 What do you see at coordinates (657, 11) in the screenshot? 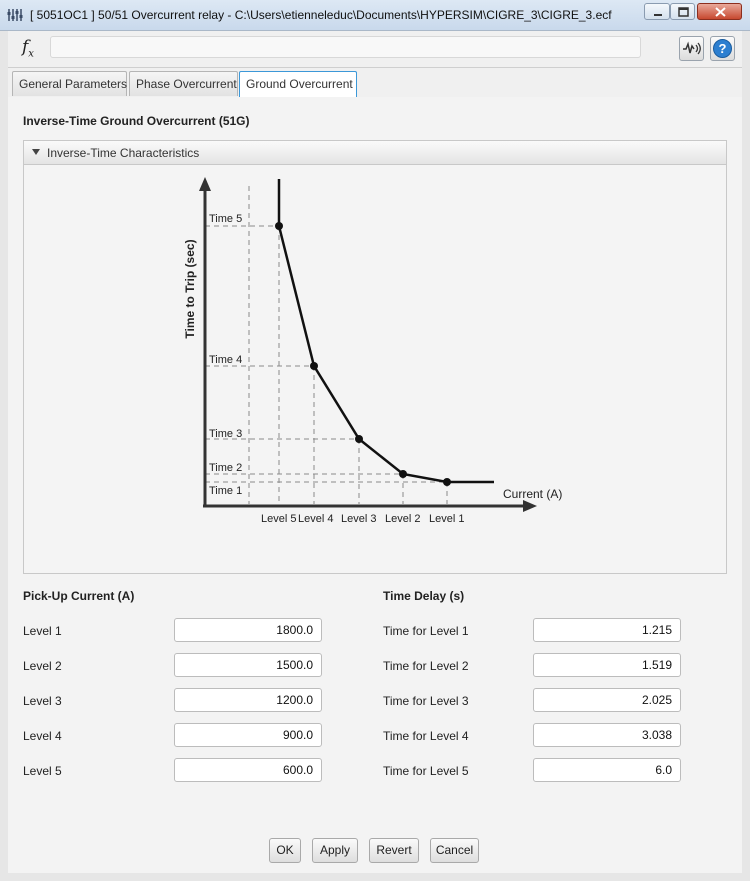
I see `minimize-button` at bounding box center [657, 11].